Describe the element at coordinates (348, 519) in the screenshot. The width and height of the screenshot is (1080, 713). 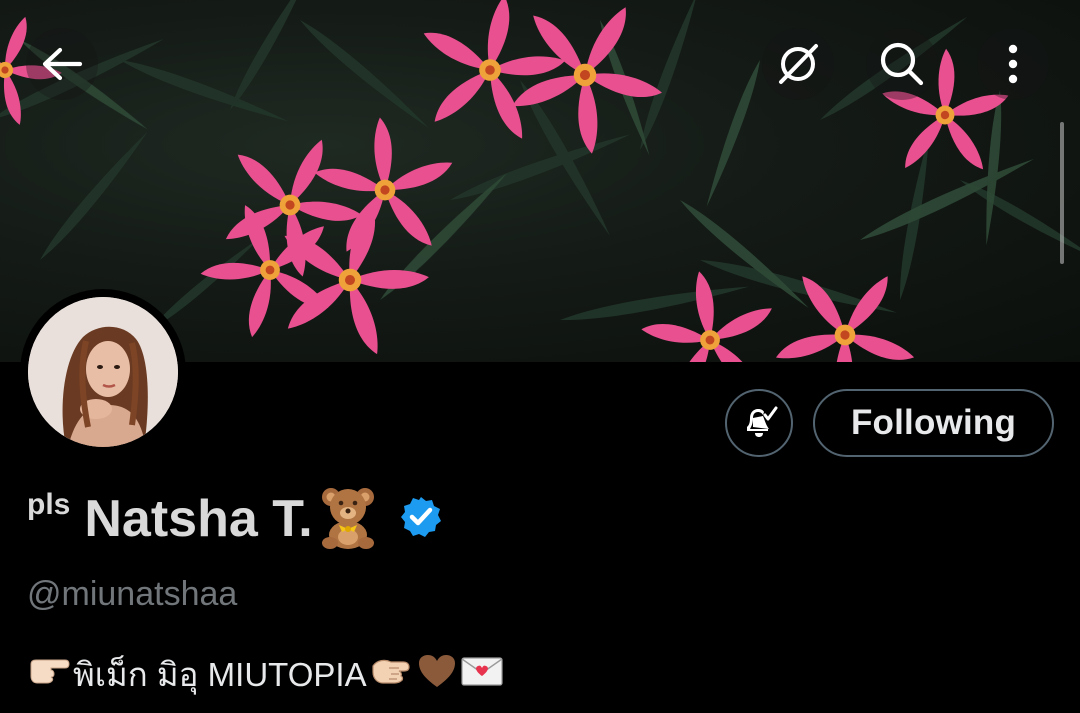
I see `teddy-bear-icon` at that location.